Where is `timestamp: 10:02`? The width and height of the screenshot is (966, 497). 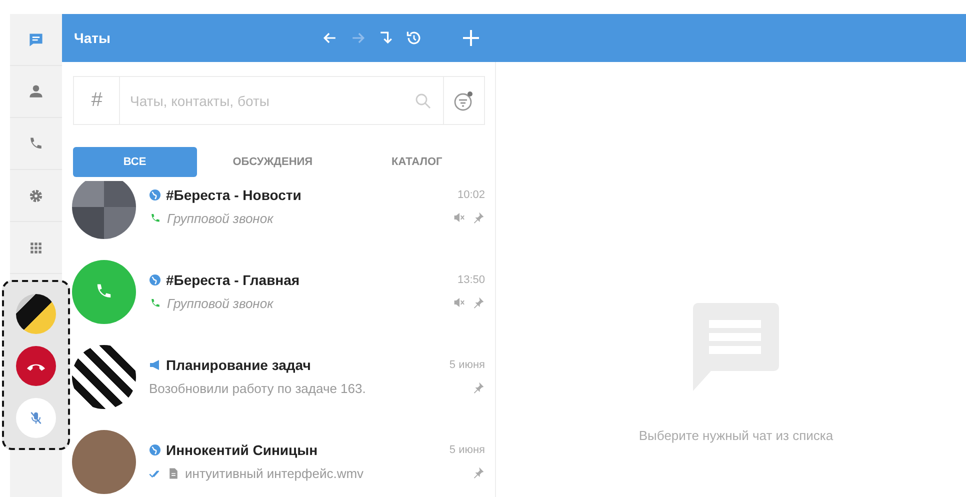
timestamp: 10:02 is located at coordinates (471, 195).